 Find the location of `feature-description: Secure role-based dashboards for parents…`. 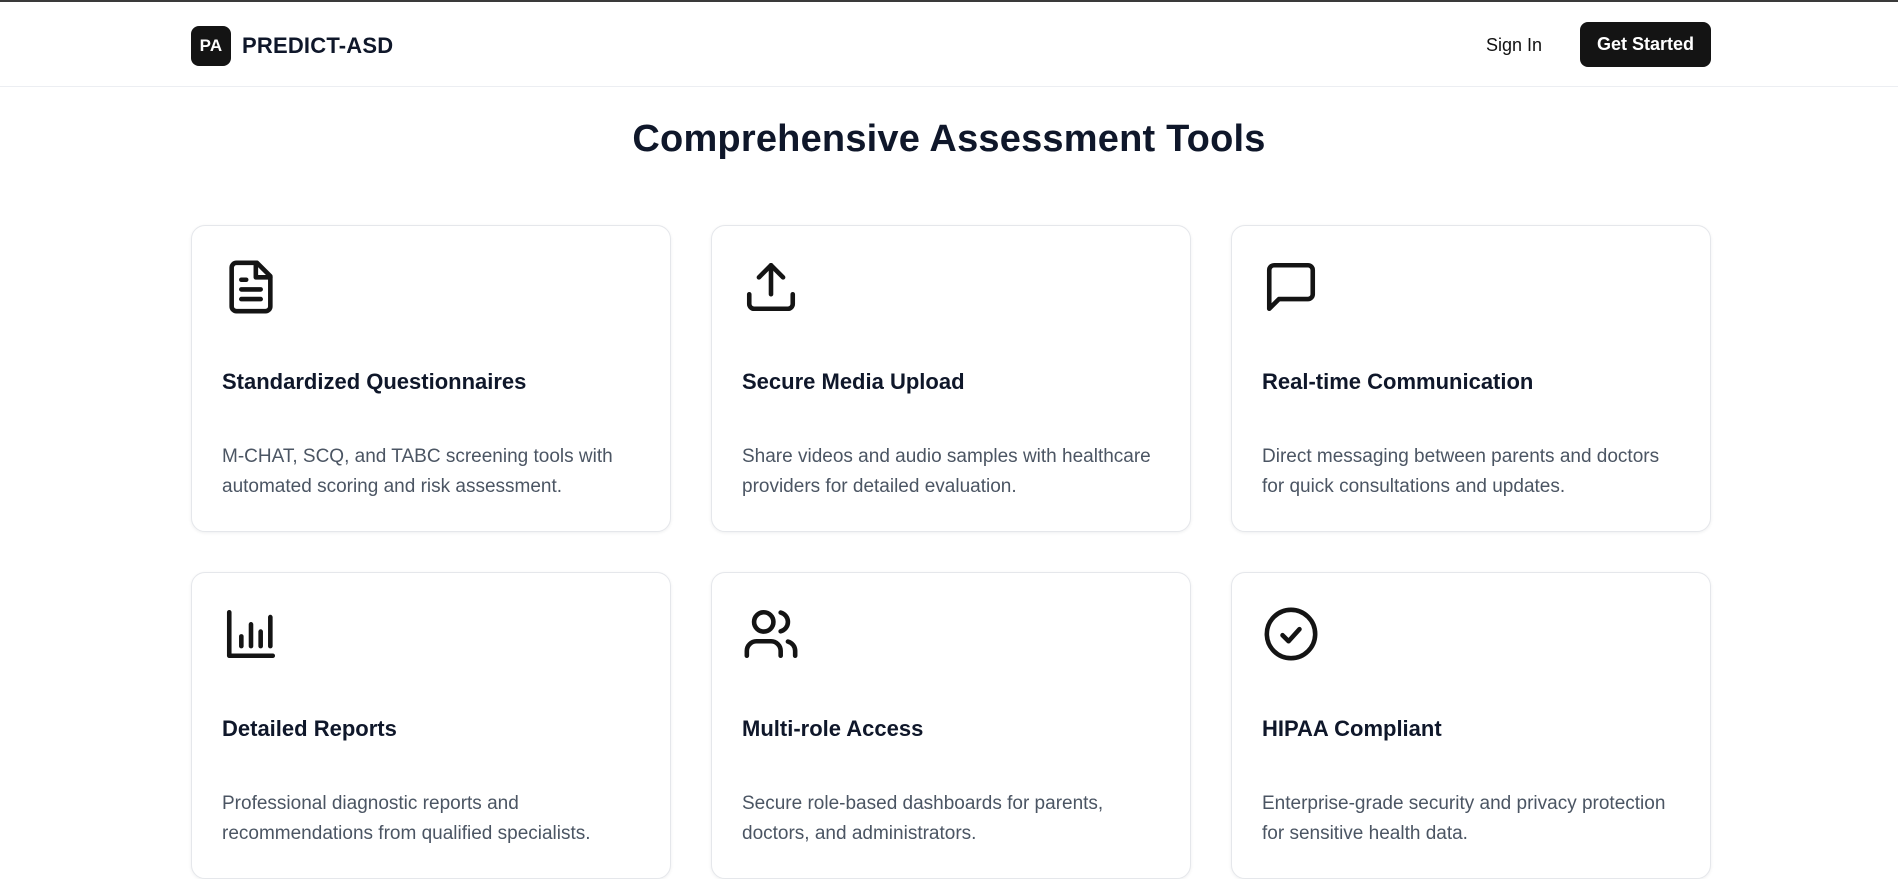

feature-description: Secure role-based dashboards for parents… is located at coordinates (923, 818).